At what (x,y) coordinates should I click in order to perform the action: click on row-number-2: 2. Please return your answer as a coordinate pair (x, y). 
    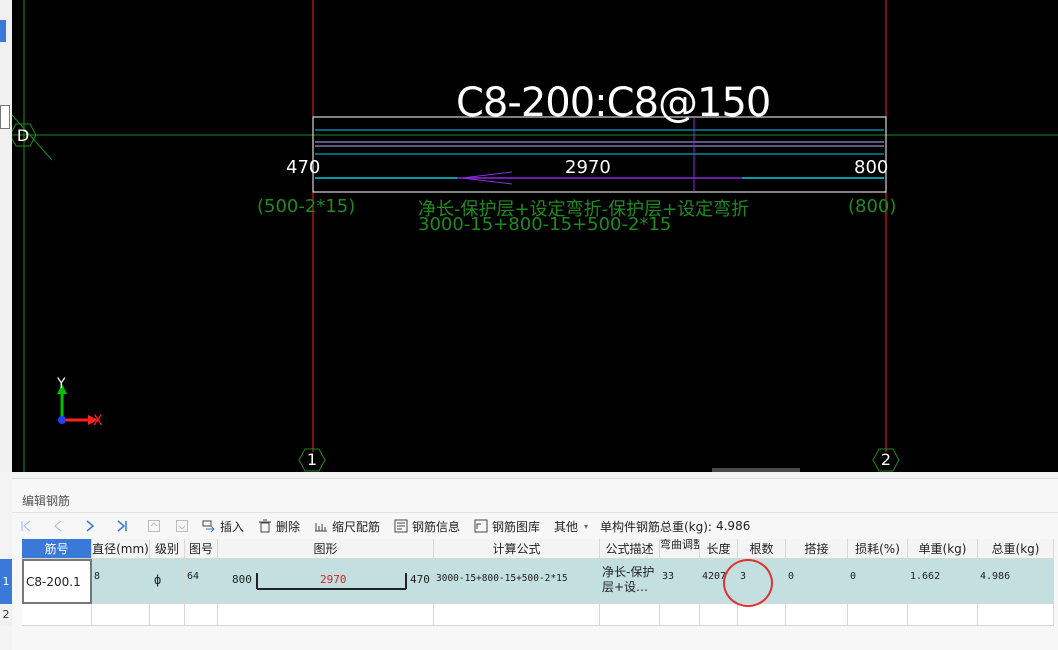
    Looking at the image, I should click on (6, 615).